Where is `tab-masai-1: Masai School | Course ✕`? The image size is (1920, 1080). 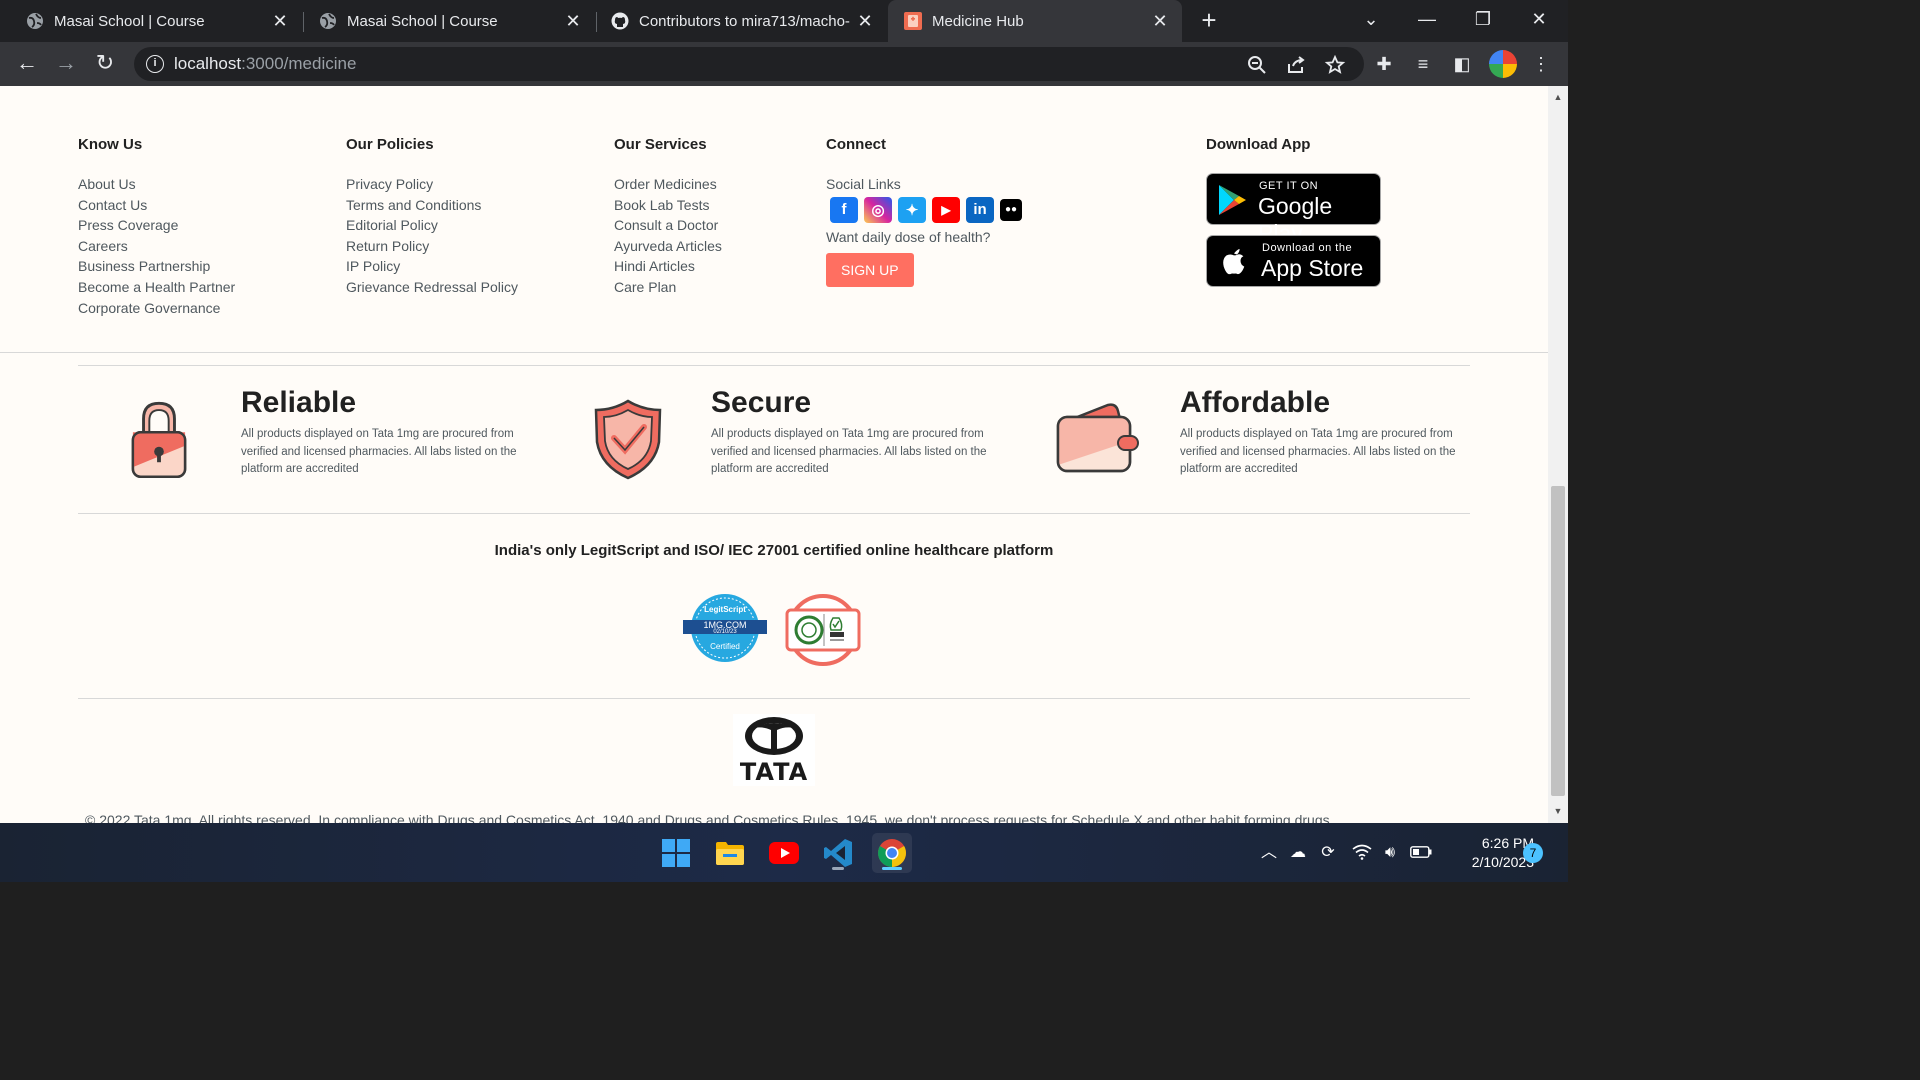
tab-masai-1: Masai School | Course ✕ is located at coordinates (151, 21).